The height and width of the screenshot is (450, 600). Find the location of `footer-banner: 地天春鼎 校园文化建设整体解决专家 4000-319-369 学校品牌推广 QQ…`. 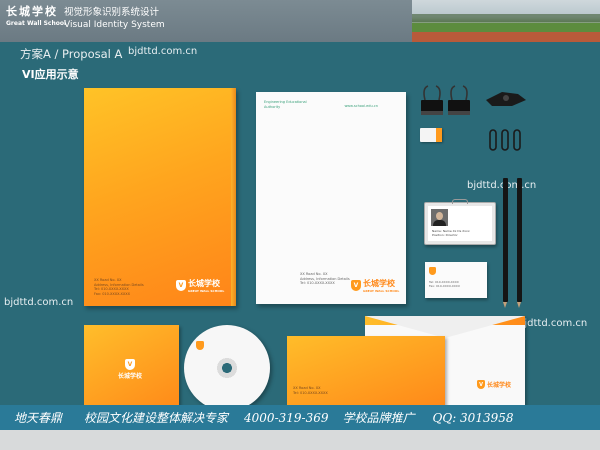

footer-banner: 地天春鼎 校园文化建设整体解决专家 4000-319-369 学校品牌推广 QQ… is located at coordinates (300, 417).